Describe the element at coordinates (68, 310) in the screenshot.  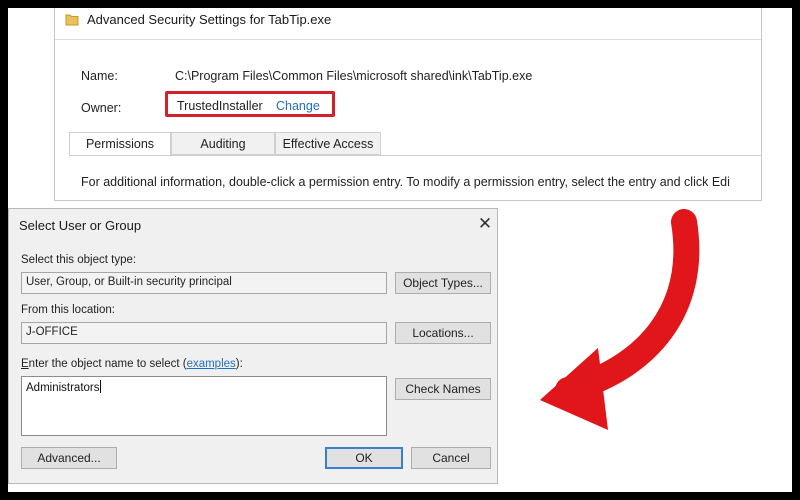
I see `location-label: From this location:` at that location.